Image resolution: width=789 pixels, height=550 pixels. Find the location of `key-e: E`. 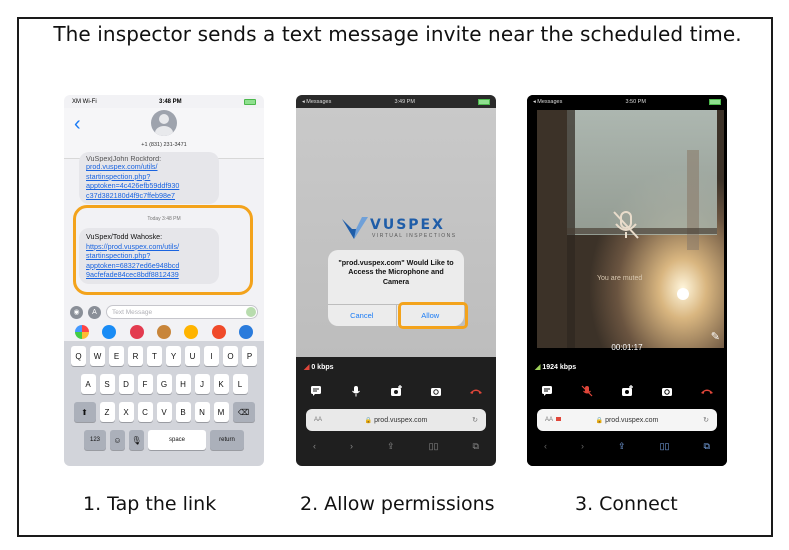

key-e: E is located at coordinates (116, 356).